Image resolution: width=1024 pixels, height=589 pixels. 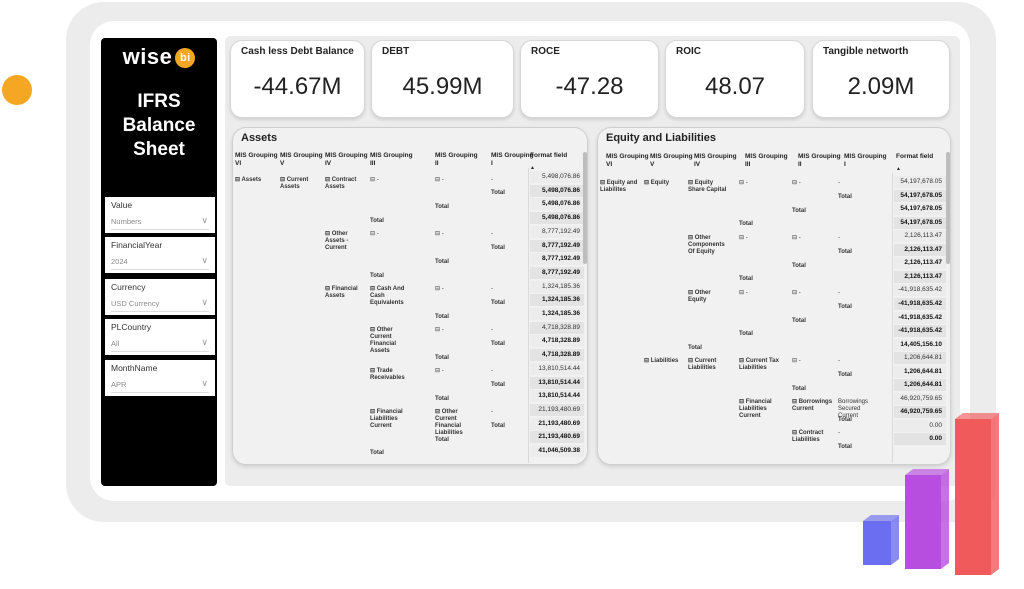 I want to click on kpi-label: Cash less Debt Balance, so click(x=297, y=51).